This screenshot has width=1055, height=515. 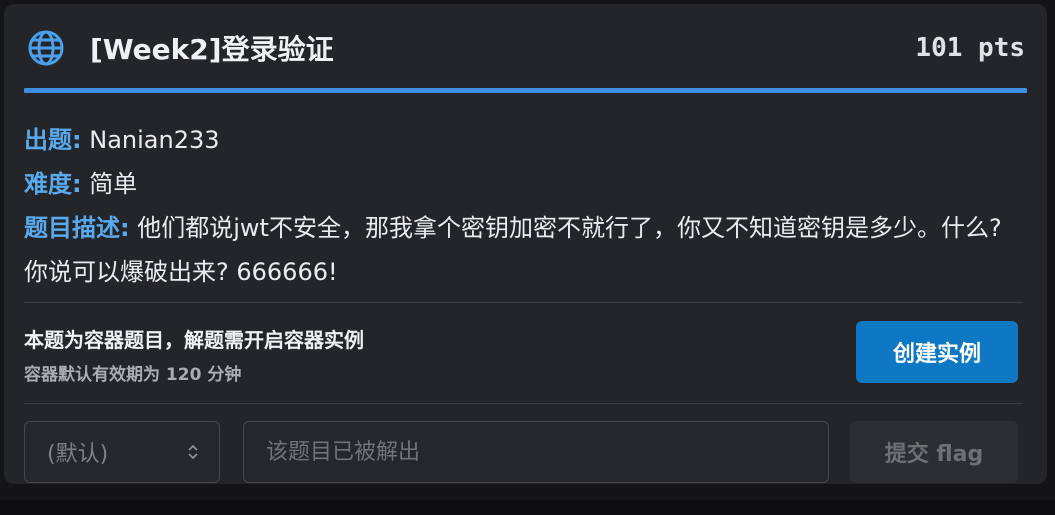 I want to click on flag-input, so click(x=536, y=452).